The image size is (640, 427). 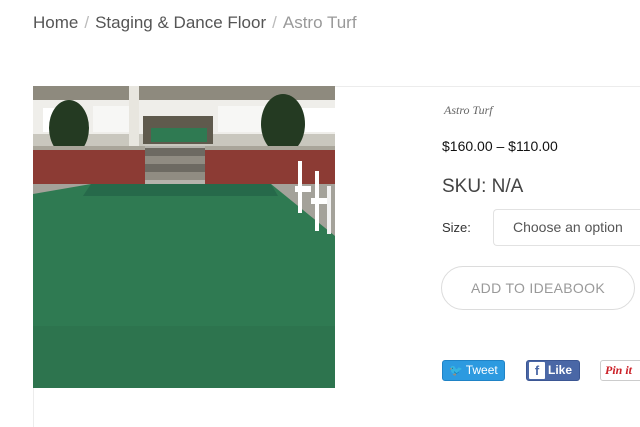 What do you see at coordinates (319, 22) in the screenshot?
I see `breadcrumb-current: Astro Turf` at bounding box center [319, 22].